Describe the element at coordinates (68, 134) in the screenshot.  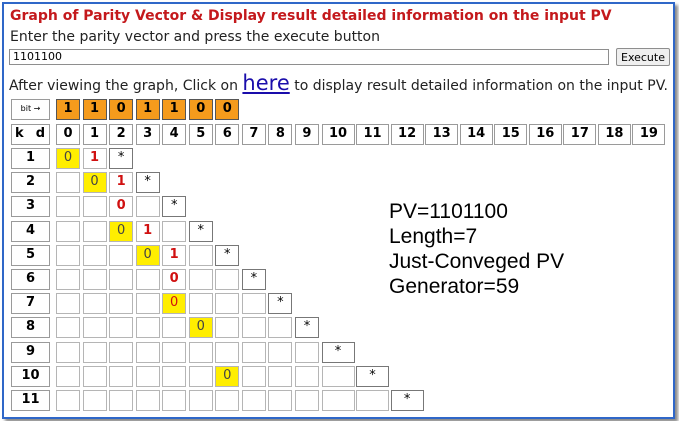
I see `column-header: 0` at that location.